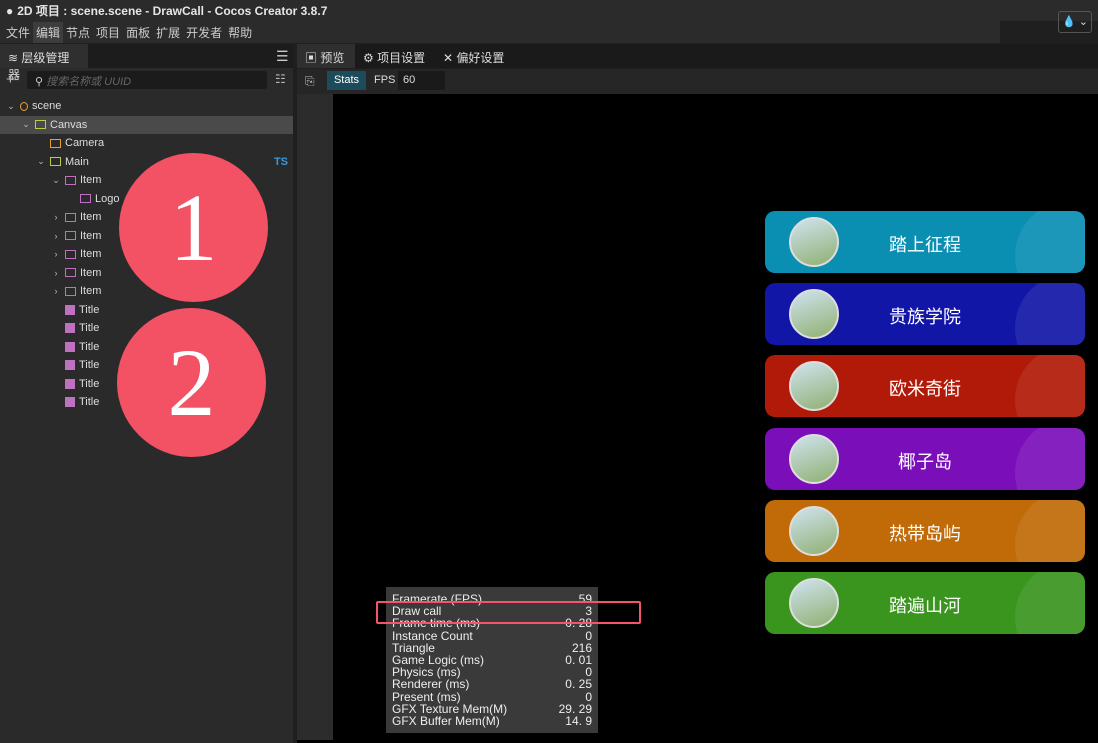 This screenshot has width=1098, height=743. Describe the element at coordinates (146, 310) in the screenshot. I see `tree-node: Title` at that location.